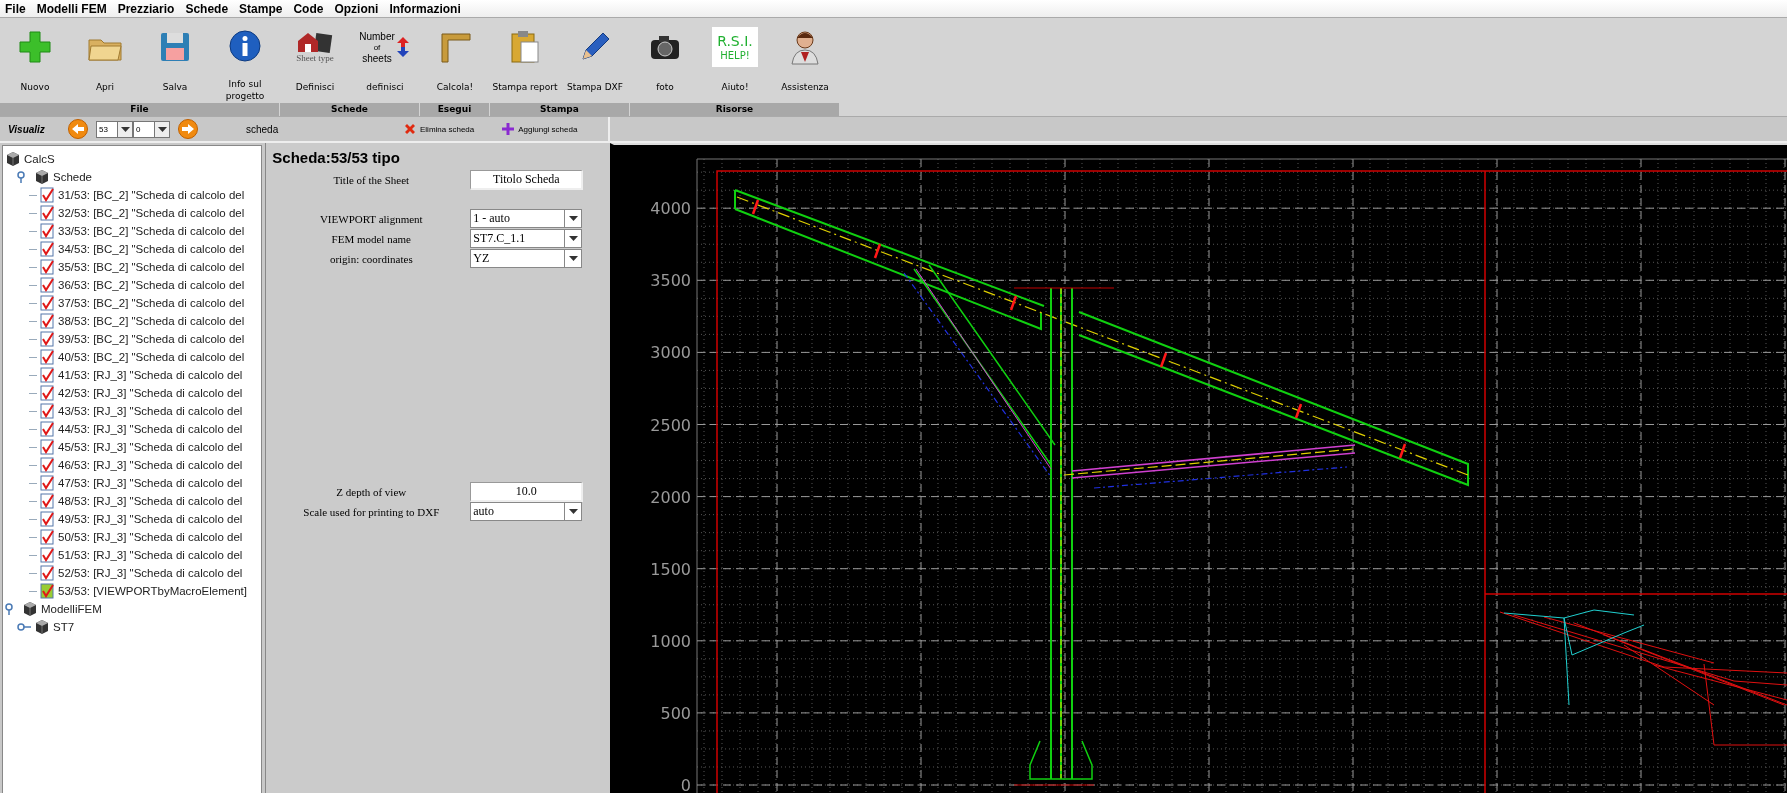  Describe the element at coordinates (525, 47) in the screenshot. I see `clipboard-icon` at that location.